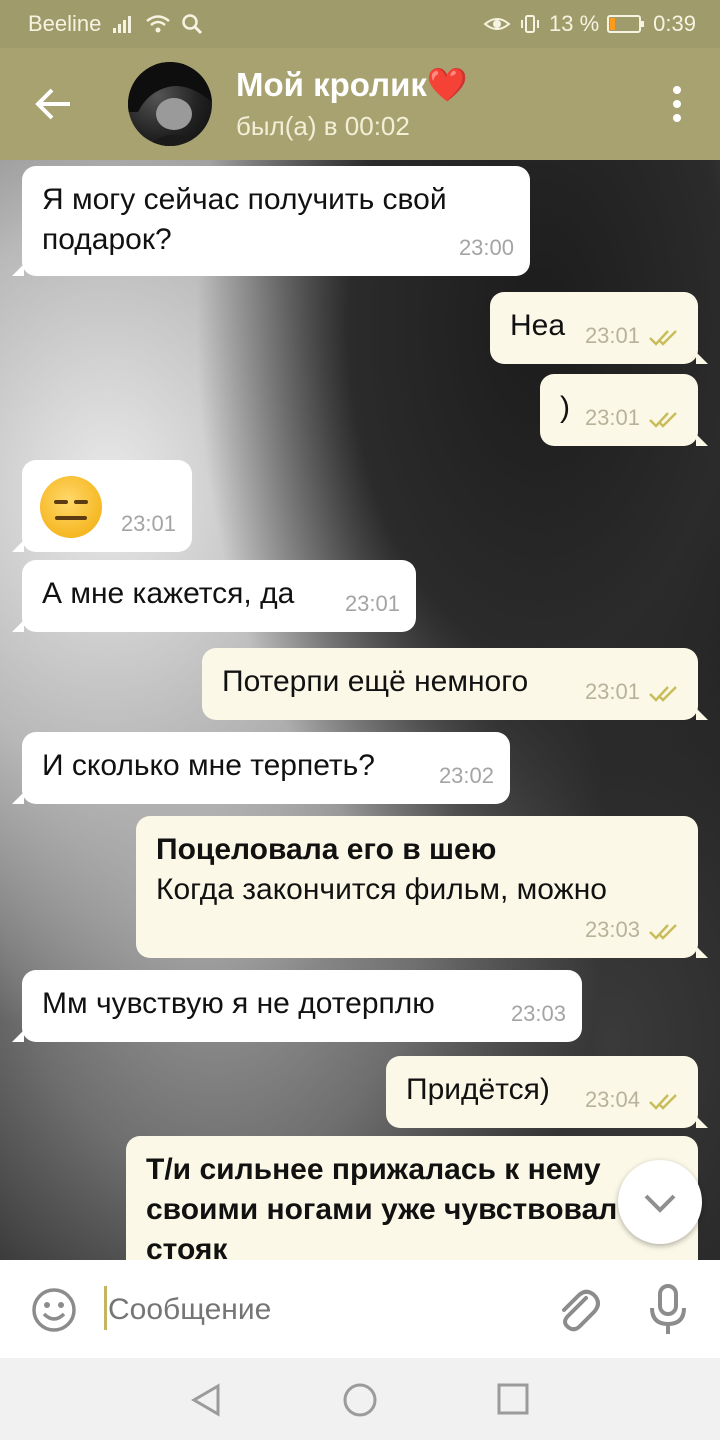  What do you see at coordinates (187, 1246) in the screenshot?
I see `message-bold-text: стояк` at bounding box center [187, 1246].